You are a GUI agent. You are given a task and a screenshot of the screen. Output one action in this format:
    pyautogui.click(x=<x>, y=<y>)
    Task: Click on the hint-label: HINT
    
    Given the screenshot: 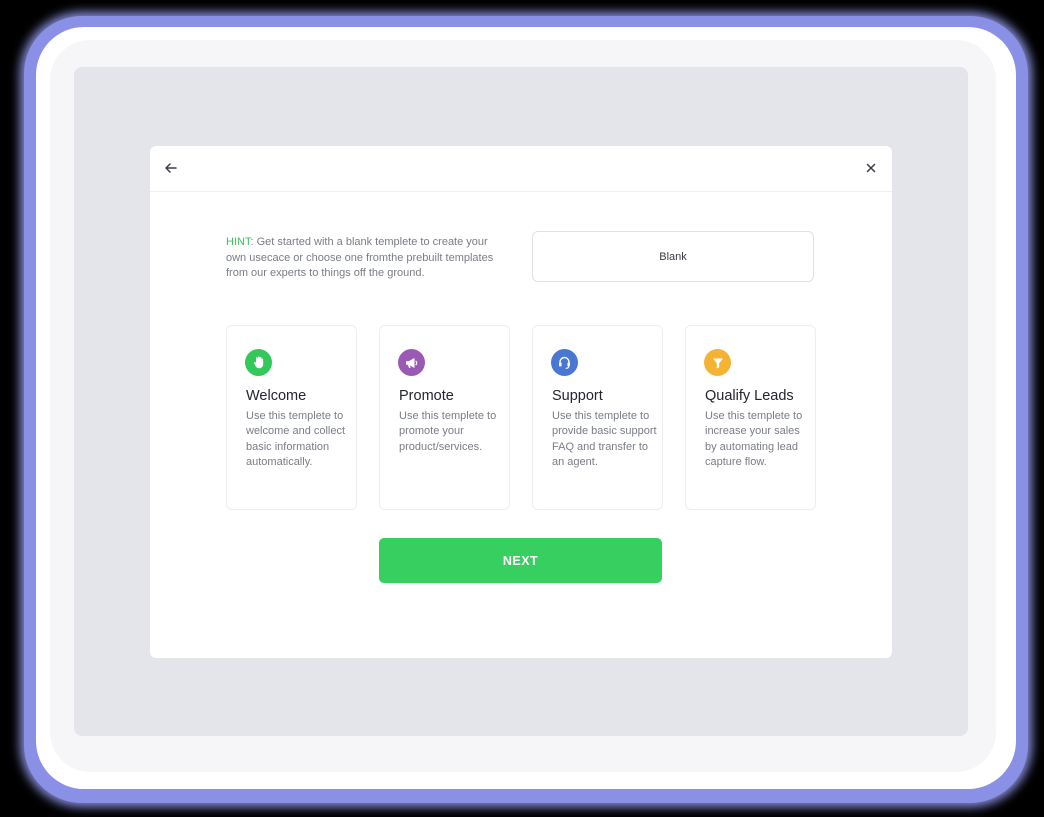 What is the action you would take?
    pyautogui.click(x=238, y=242)
    